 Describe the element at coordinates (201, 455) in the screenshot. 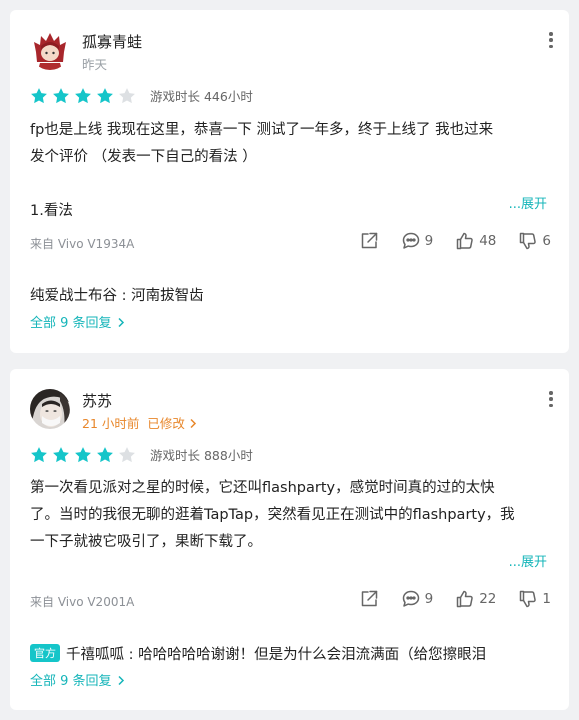

I see `playtime: 游戏时长 888小时` at that location.